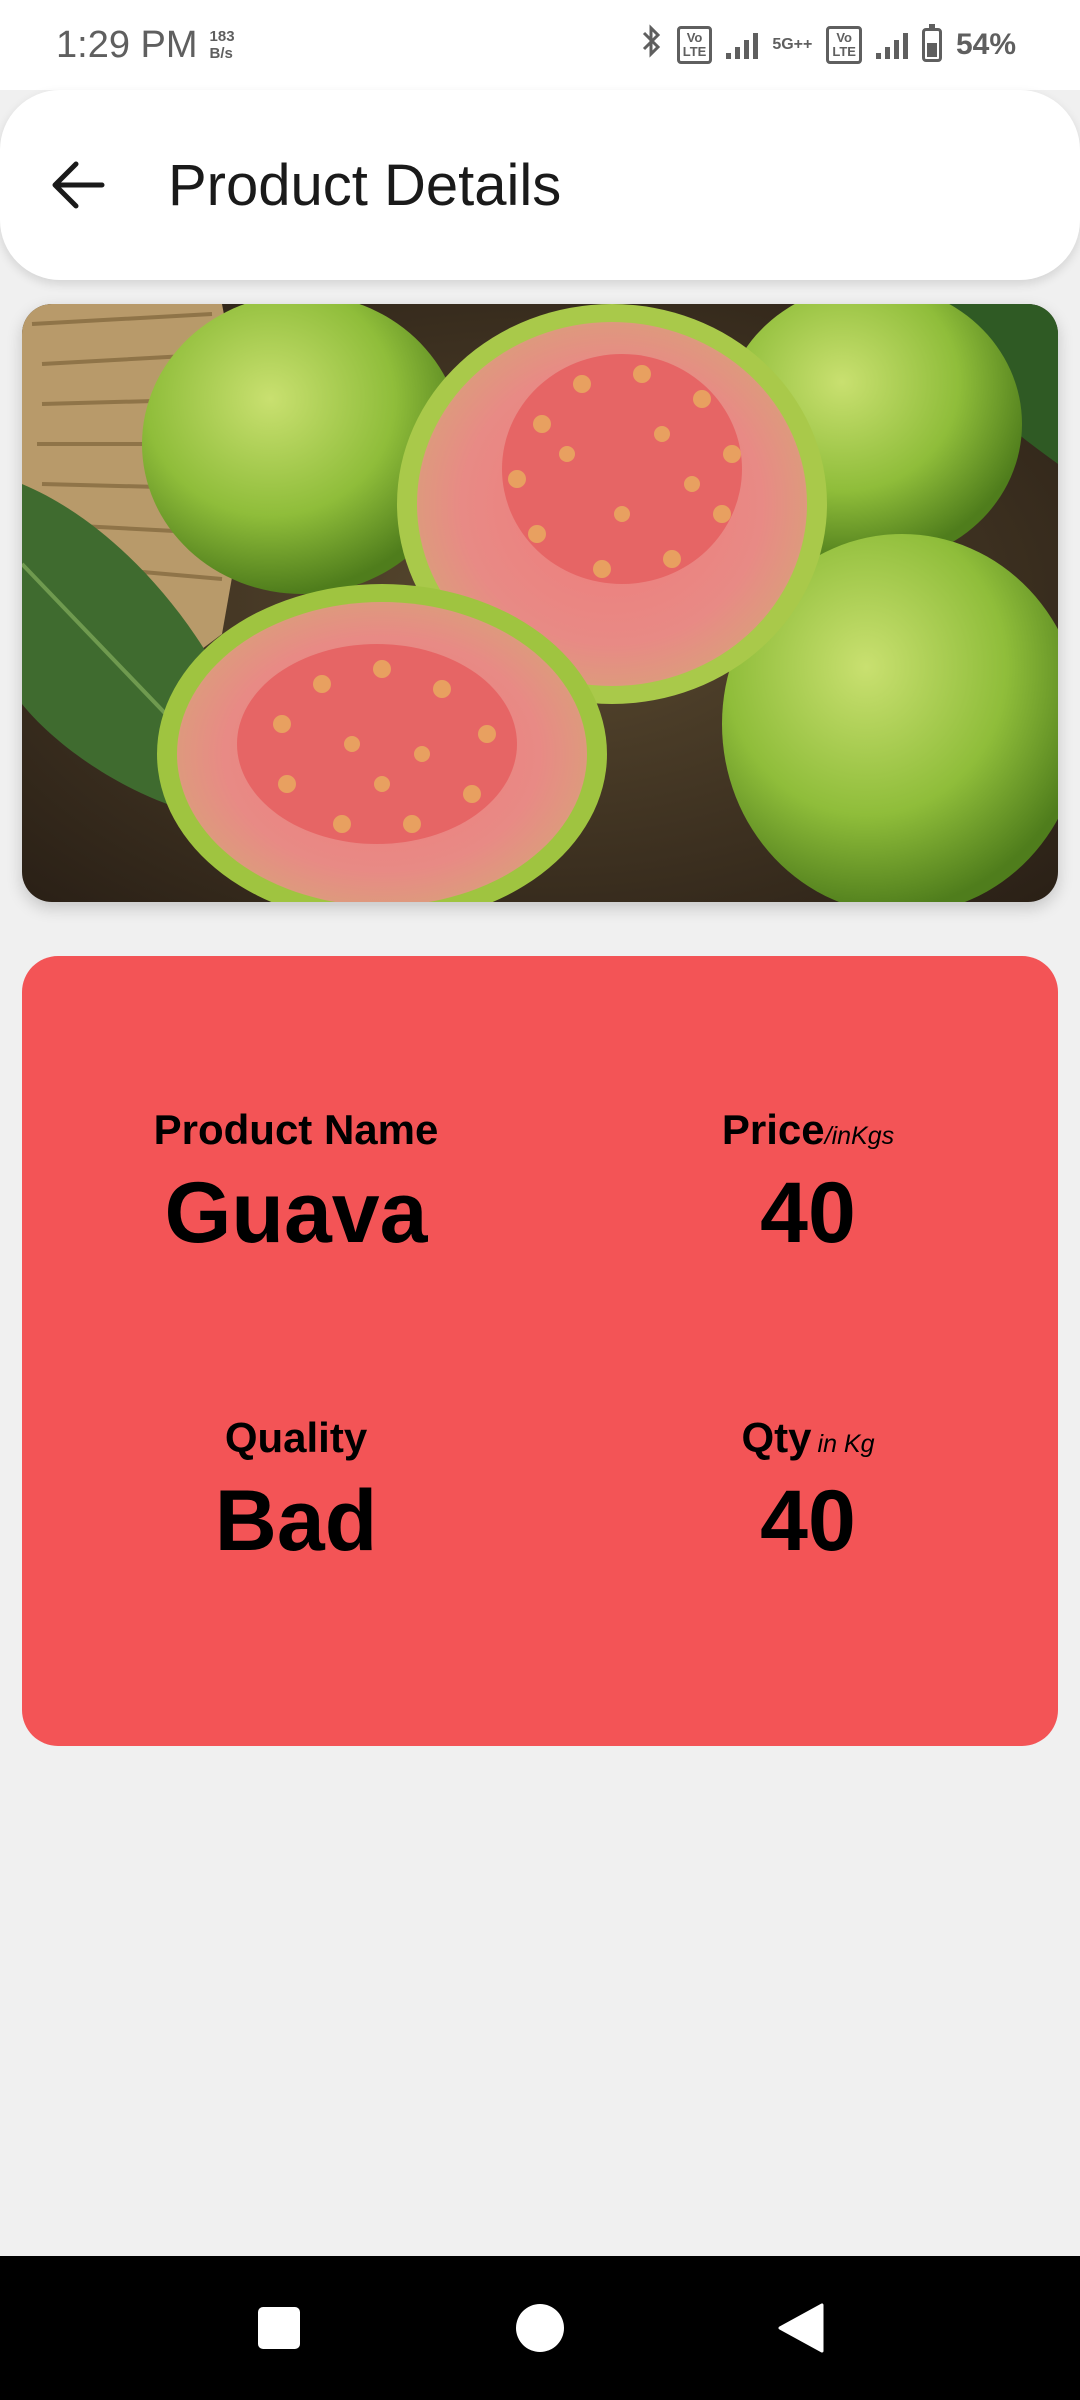 Image resolution: width=1080 pixels, height=2400 pixels. What do you see at coordinates (296, 1213) in the screenshot?
I see `product-name-value: Guava` at bounding box center [296, 1213].